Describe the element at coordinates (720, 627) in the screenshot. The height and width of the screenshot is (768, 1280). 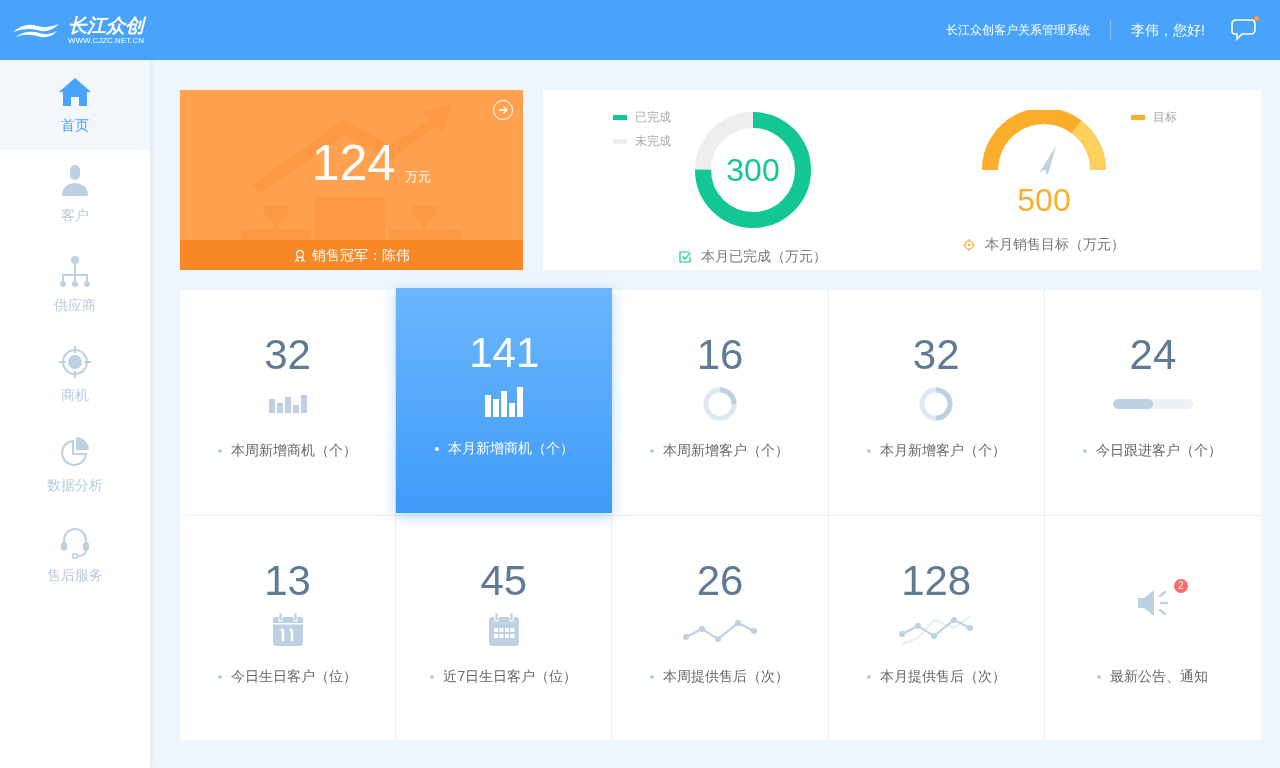
I see `stat-tile: 26 本周提供售后（次）` at that location.